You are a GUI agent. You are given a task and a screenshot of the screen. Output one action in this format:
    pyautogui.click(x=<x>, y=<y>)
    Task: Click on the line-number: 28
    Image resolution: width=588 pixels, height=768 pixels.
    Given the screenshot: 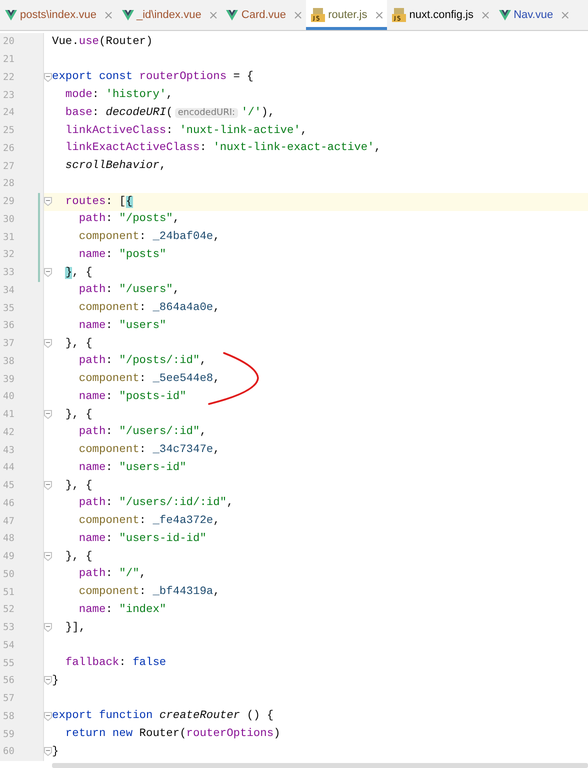 What is the action you would take?
    pyautogui.click(x=9, y=184)
    